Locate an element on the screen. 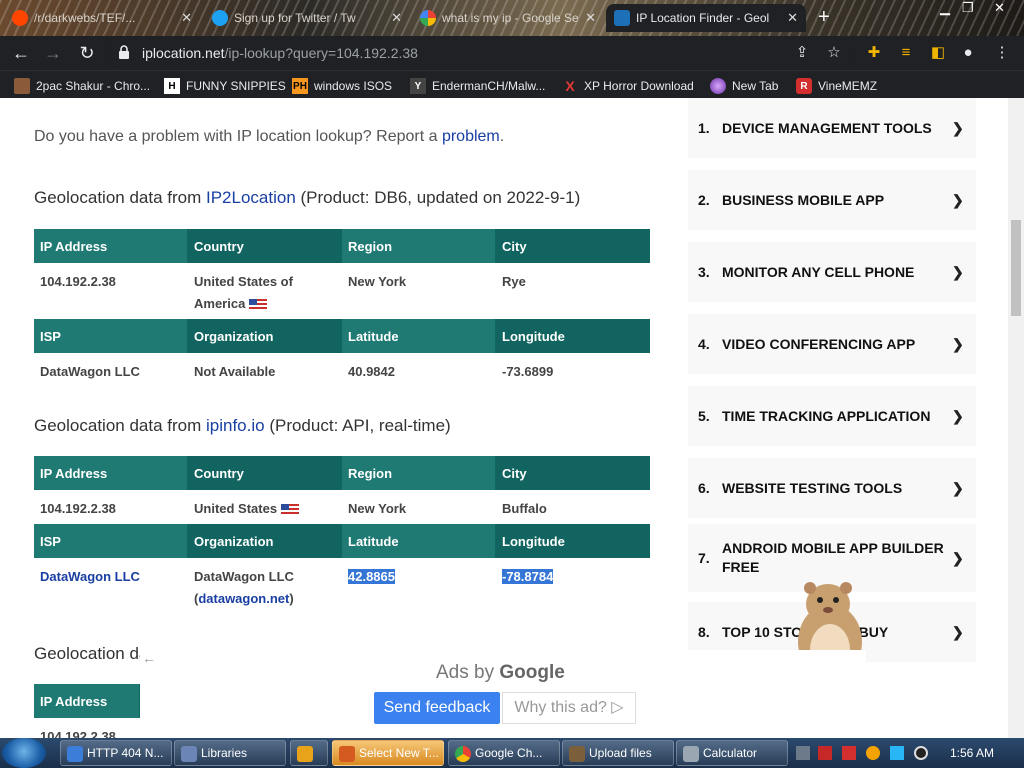  item-number: 7. is located at coordinates (704, 558).